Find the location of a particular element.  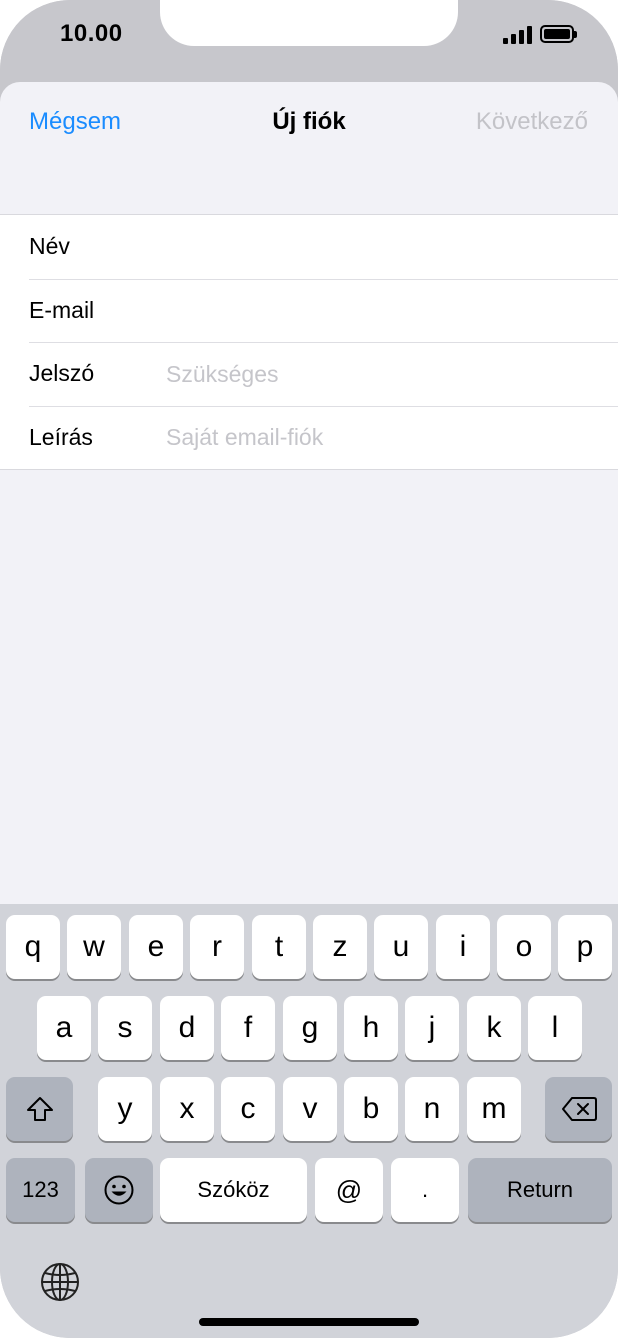

home-indicator is located at coordinates (309, 1322).